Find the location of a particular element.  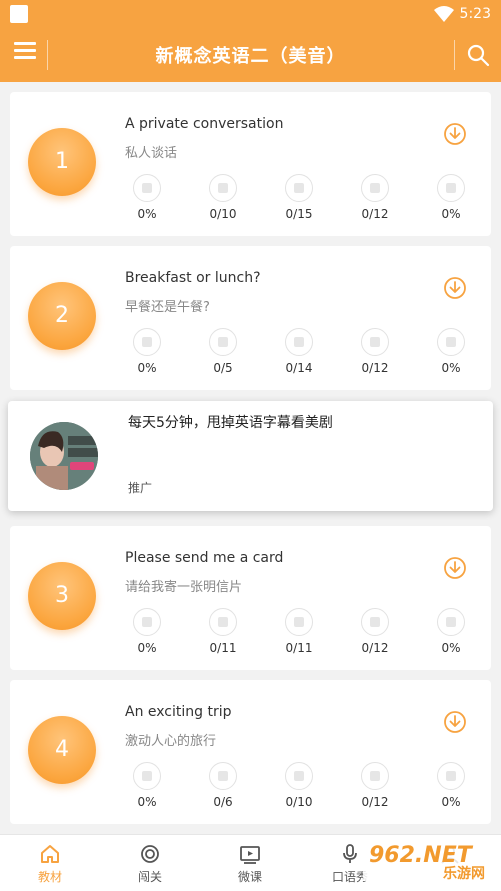

search-icon is located at coordinates (478, 55).